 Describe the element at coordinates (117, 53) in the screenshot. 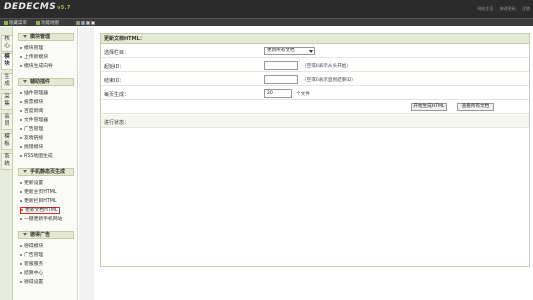

I see `category-label: 选择栏目：` at that location.